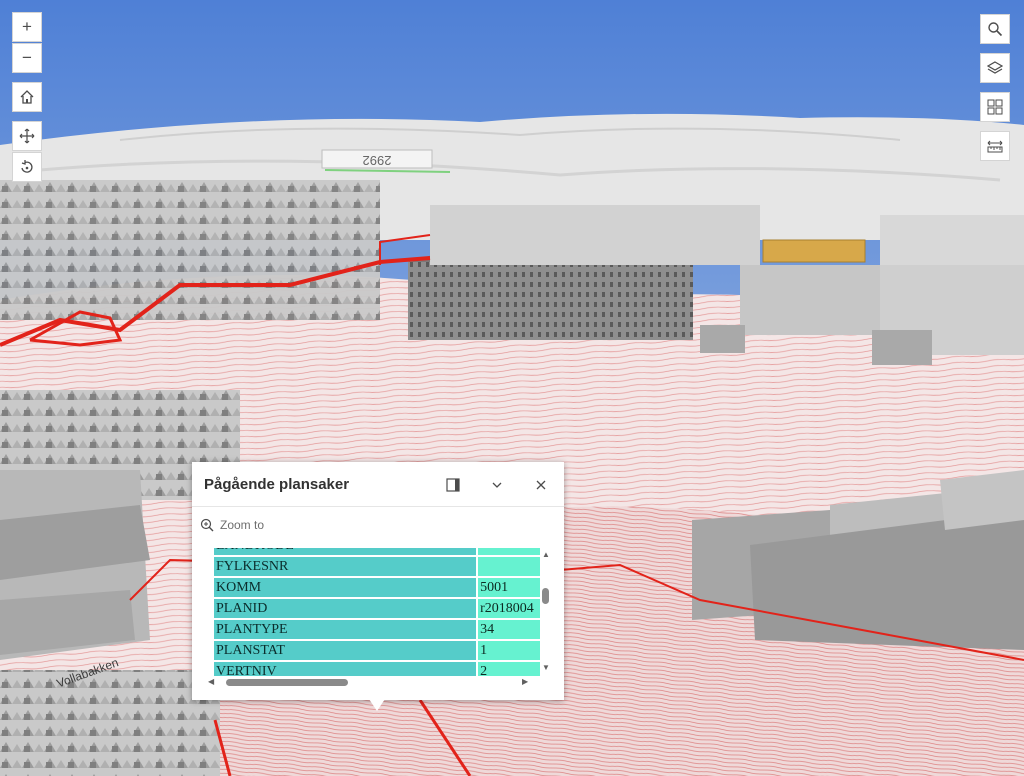 The width and height of the screenshot is (1024, 776). Describe the element at coordinates (378, 484) in the screenshot. I see `popup-header: Pågående plansaker` at that location.